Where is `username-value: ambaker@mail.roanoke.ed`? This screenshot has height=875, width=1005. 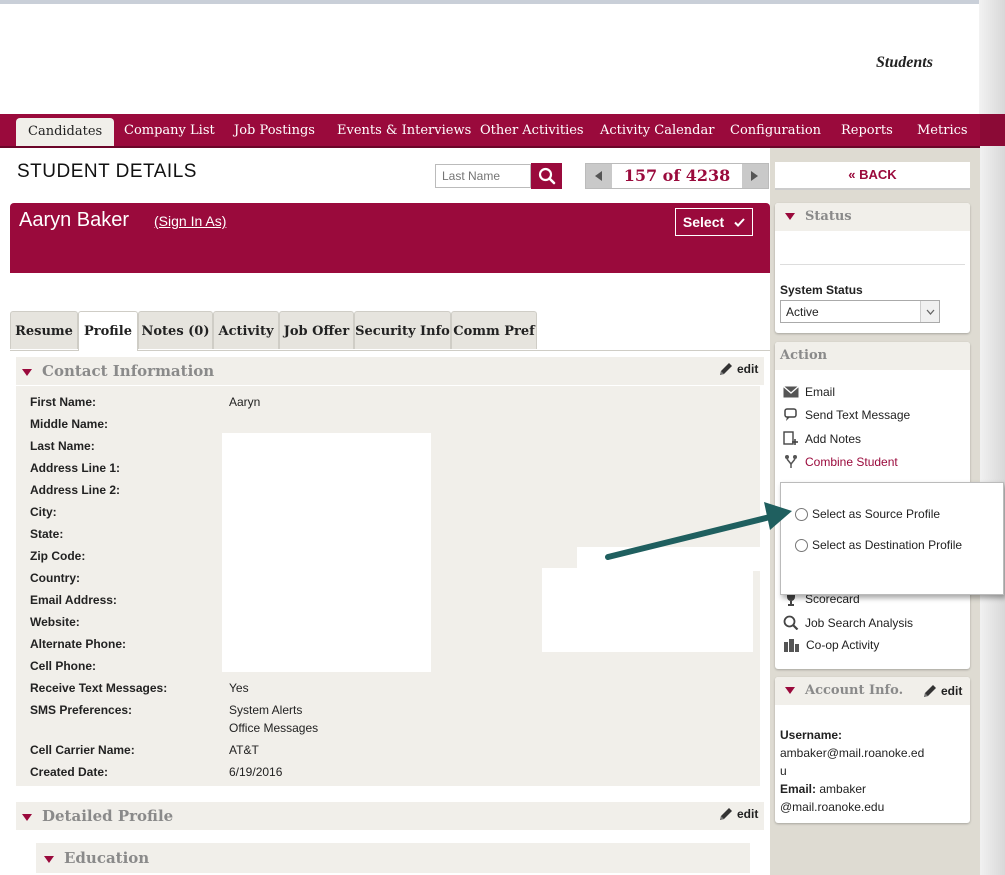
username-value: ambaker@mail.roanoke.ed is located at coordinates (852, 753).